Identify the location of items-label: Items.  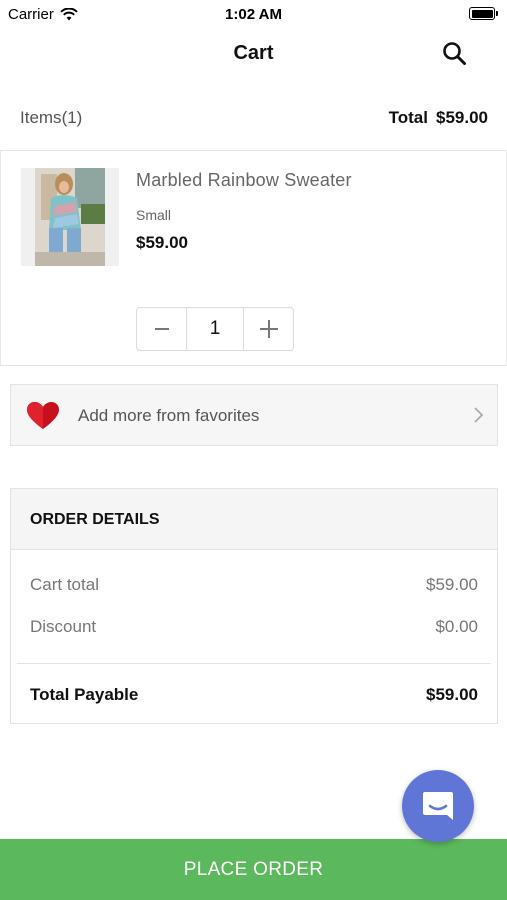
(41, 117).